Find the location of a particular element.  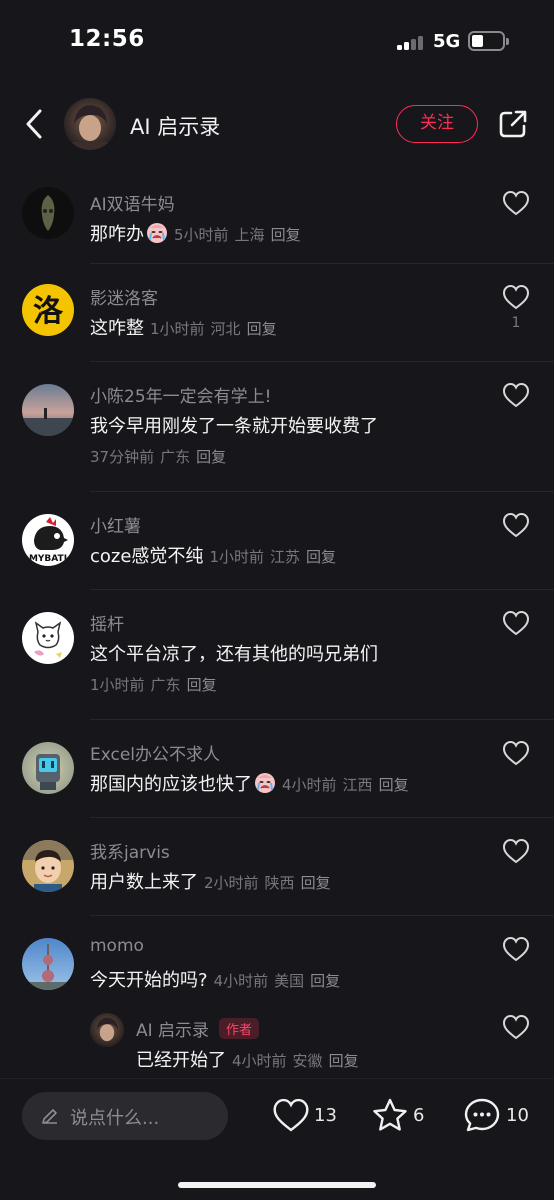

chevron-left-icon is located at coordinates (34, 124).